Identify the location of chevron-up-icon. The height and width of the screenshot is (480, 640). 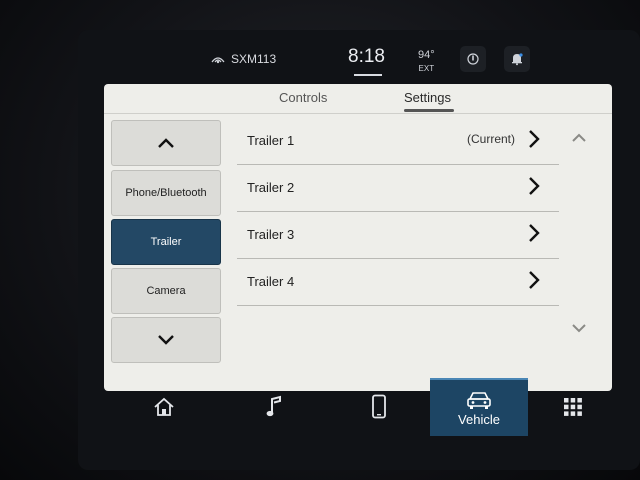
(166, 143).